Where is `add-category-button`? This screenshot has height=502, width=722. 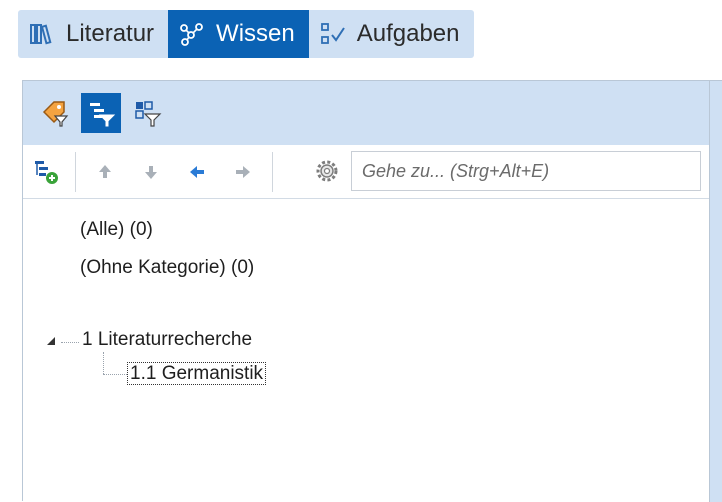 add-category-button is located at coordinates (46, 172).